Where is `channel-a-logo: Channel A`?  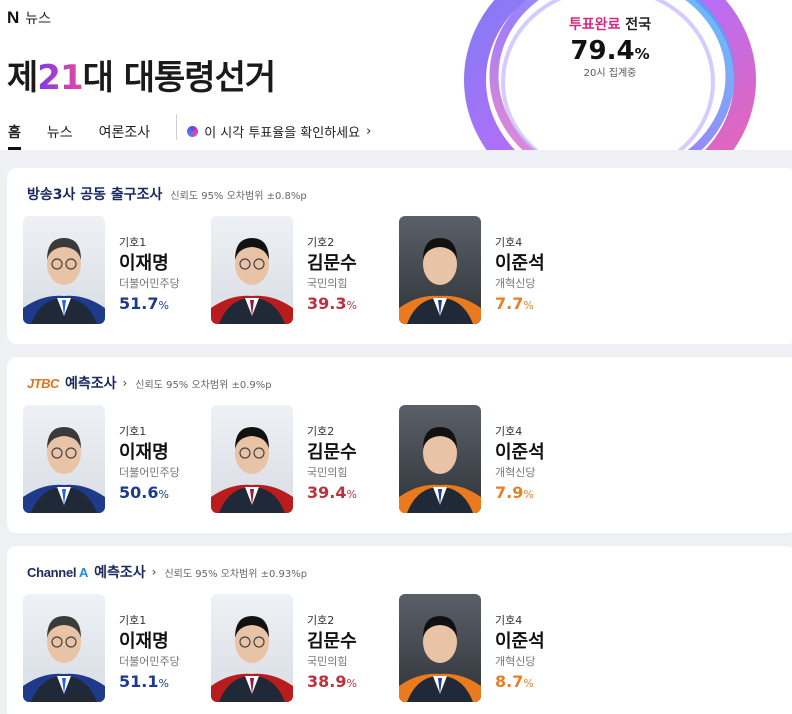
channel-a-logo: Channel A is located at coordinates (58, 572).